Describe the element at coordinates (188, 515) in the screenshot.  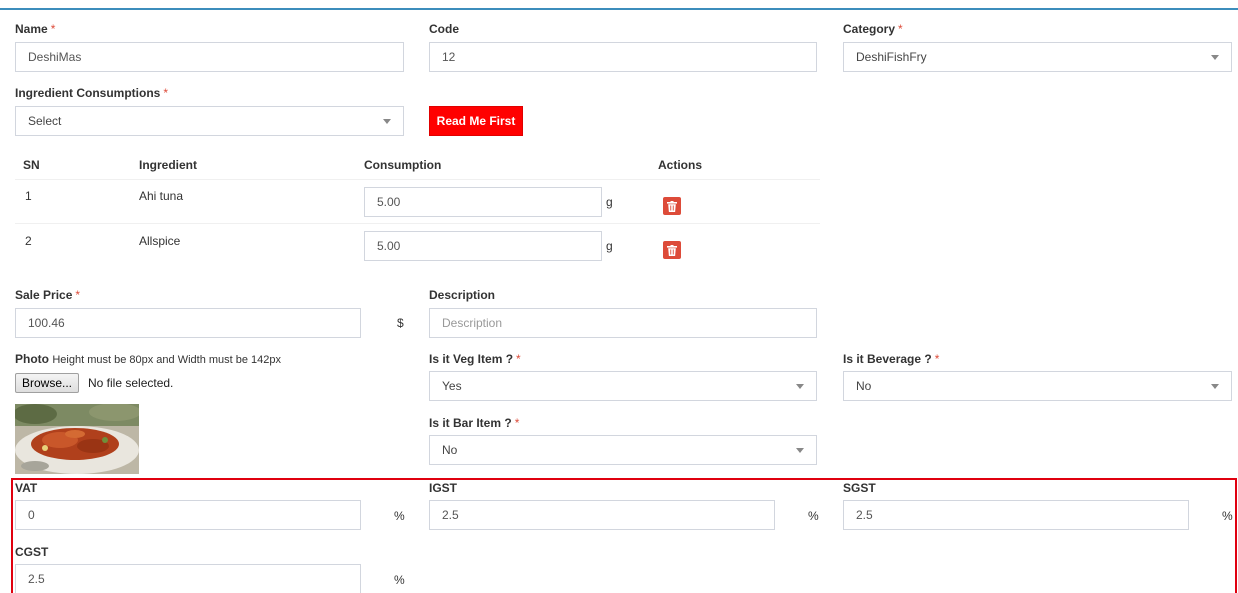
I see `vat-input: 0` at that location.